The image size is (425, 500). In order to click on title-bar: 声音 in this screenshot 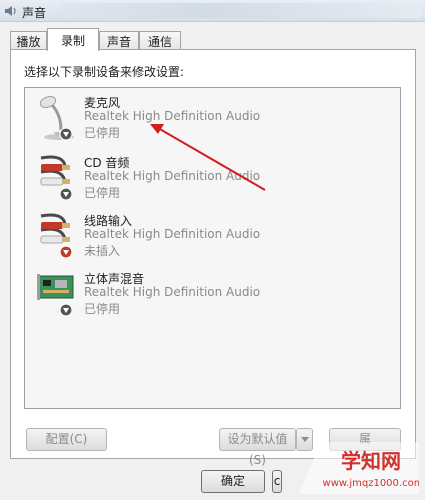, I will do `click(212, 11)`.